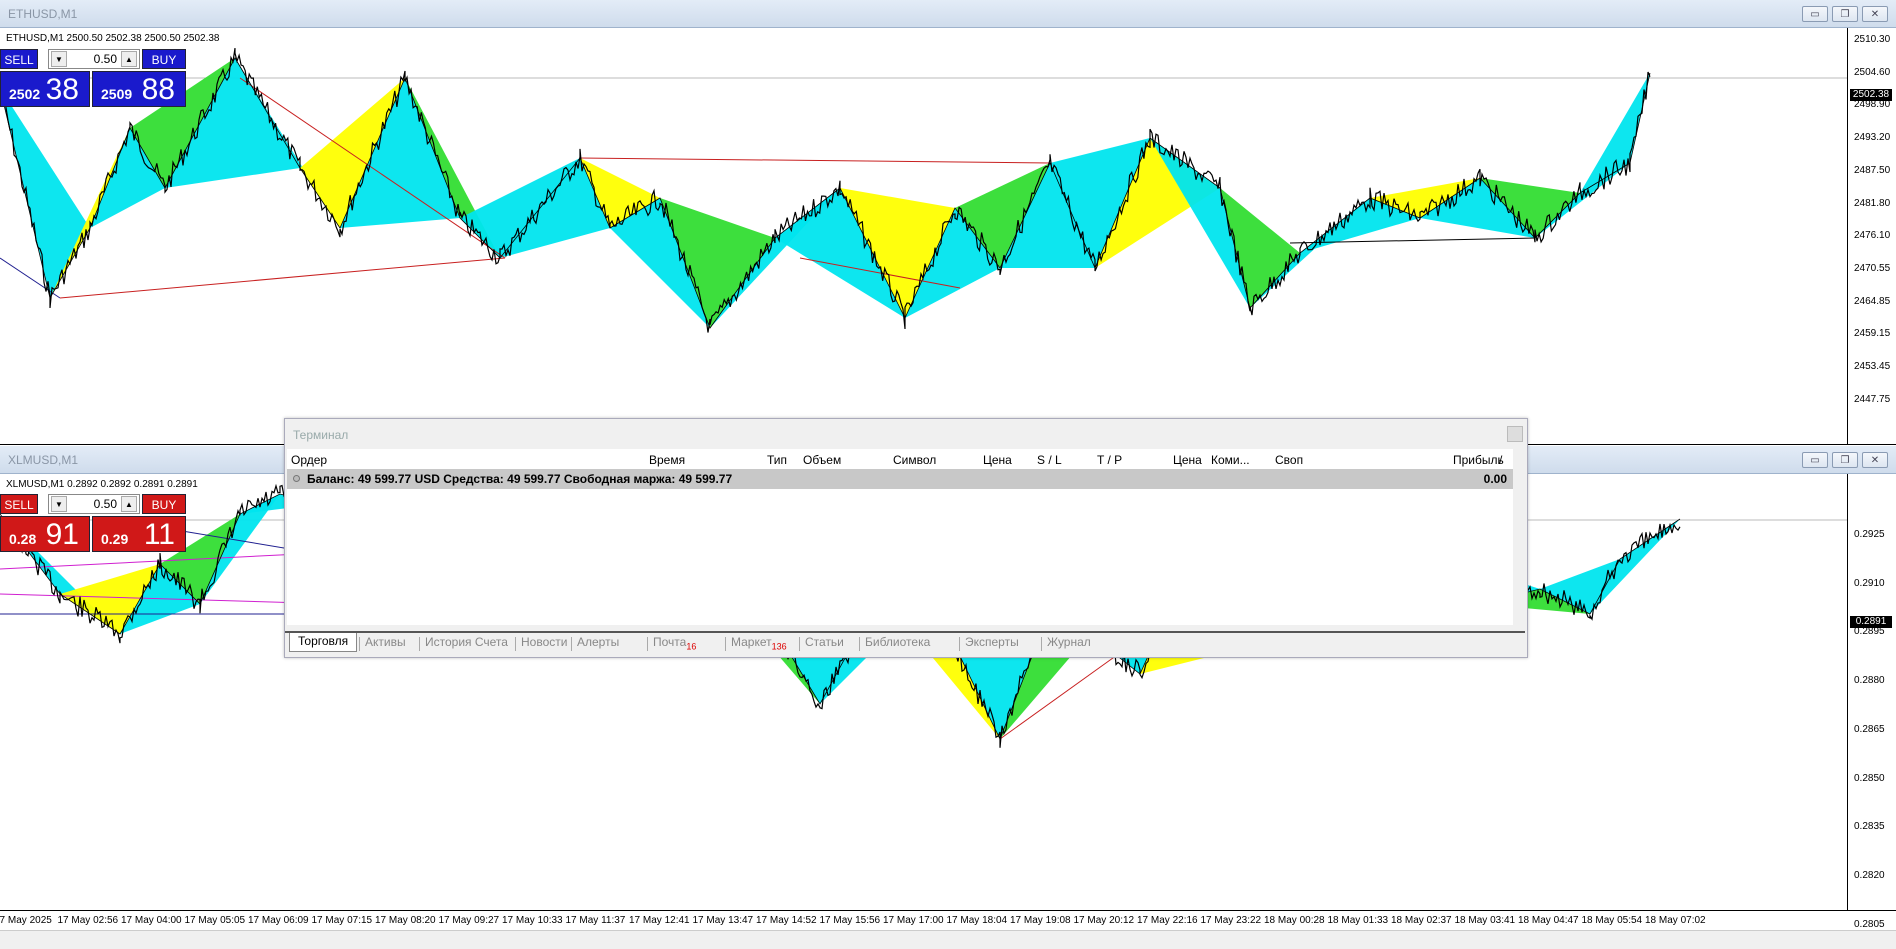 The image size is (1896, 949). Describe the element at coordinates (1869, 827) in the screenshot. I see `price-tick-label: 0.2835` at that location.